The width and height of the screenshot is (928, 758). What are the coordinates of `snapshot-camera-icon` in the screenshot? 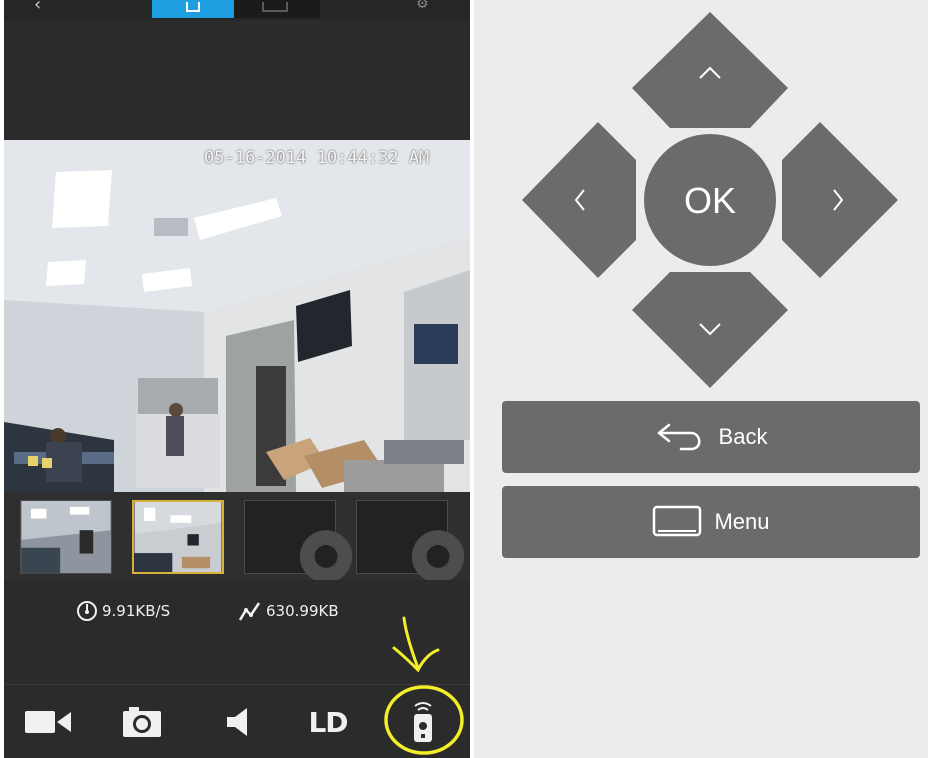 It's located at (142, 722).